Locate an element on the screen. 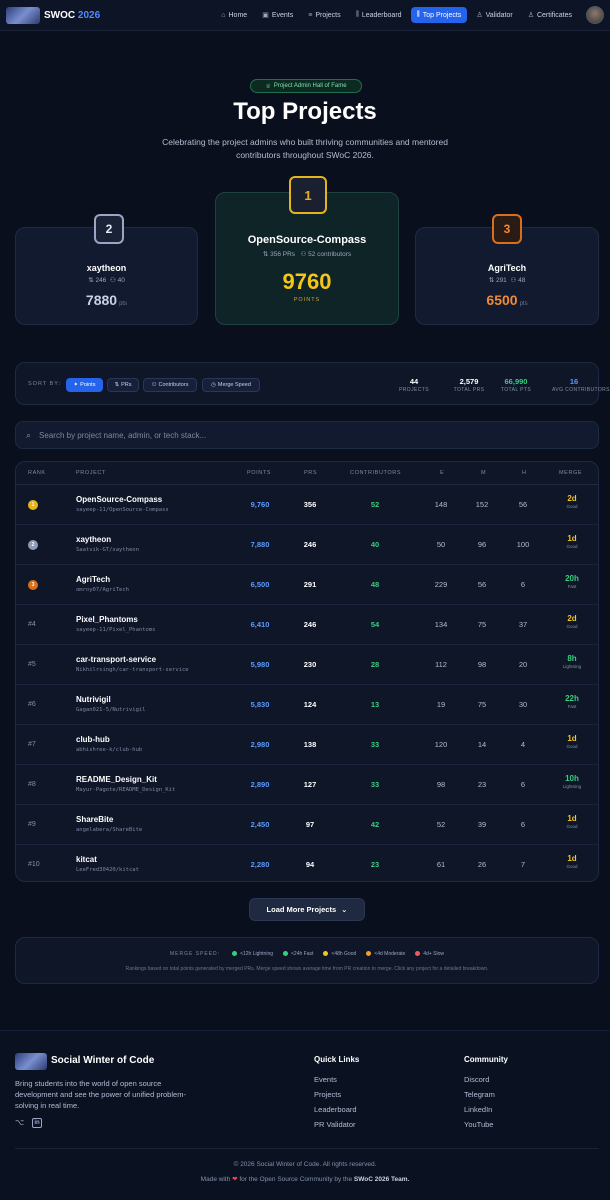  project-name: ShareBite is located at coordinates (94, 819).